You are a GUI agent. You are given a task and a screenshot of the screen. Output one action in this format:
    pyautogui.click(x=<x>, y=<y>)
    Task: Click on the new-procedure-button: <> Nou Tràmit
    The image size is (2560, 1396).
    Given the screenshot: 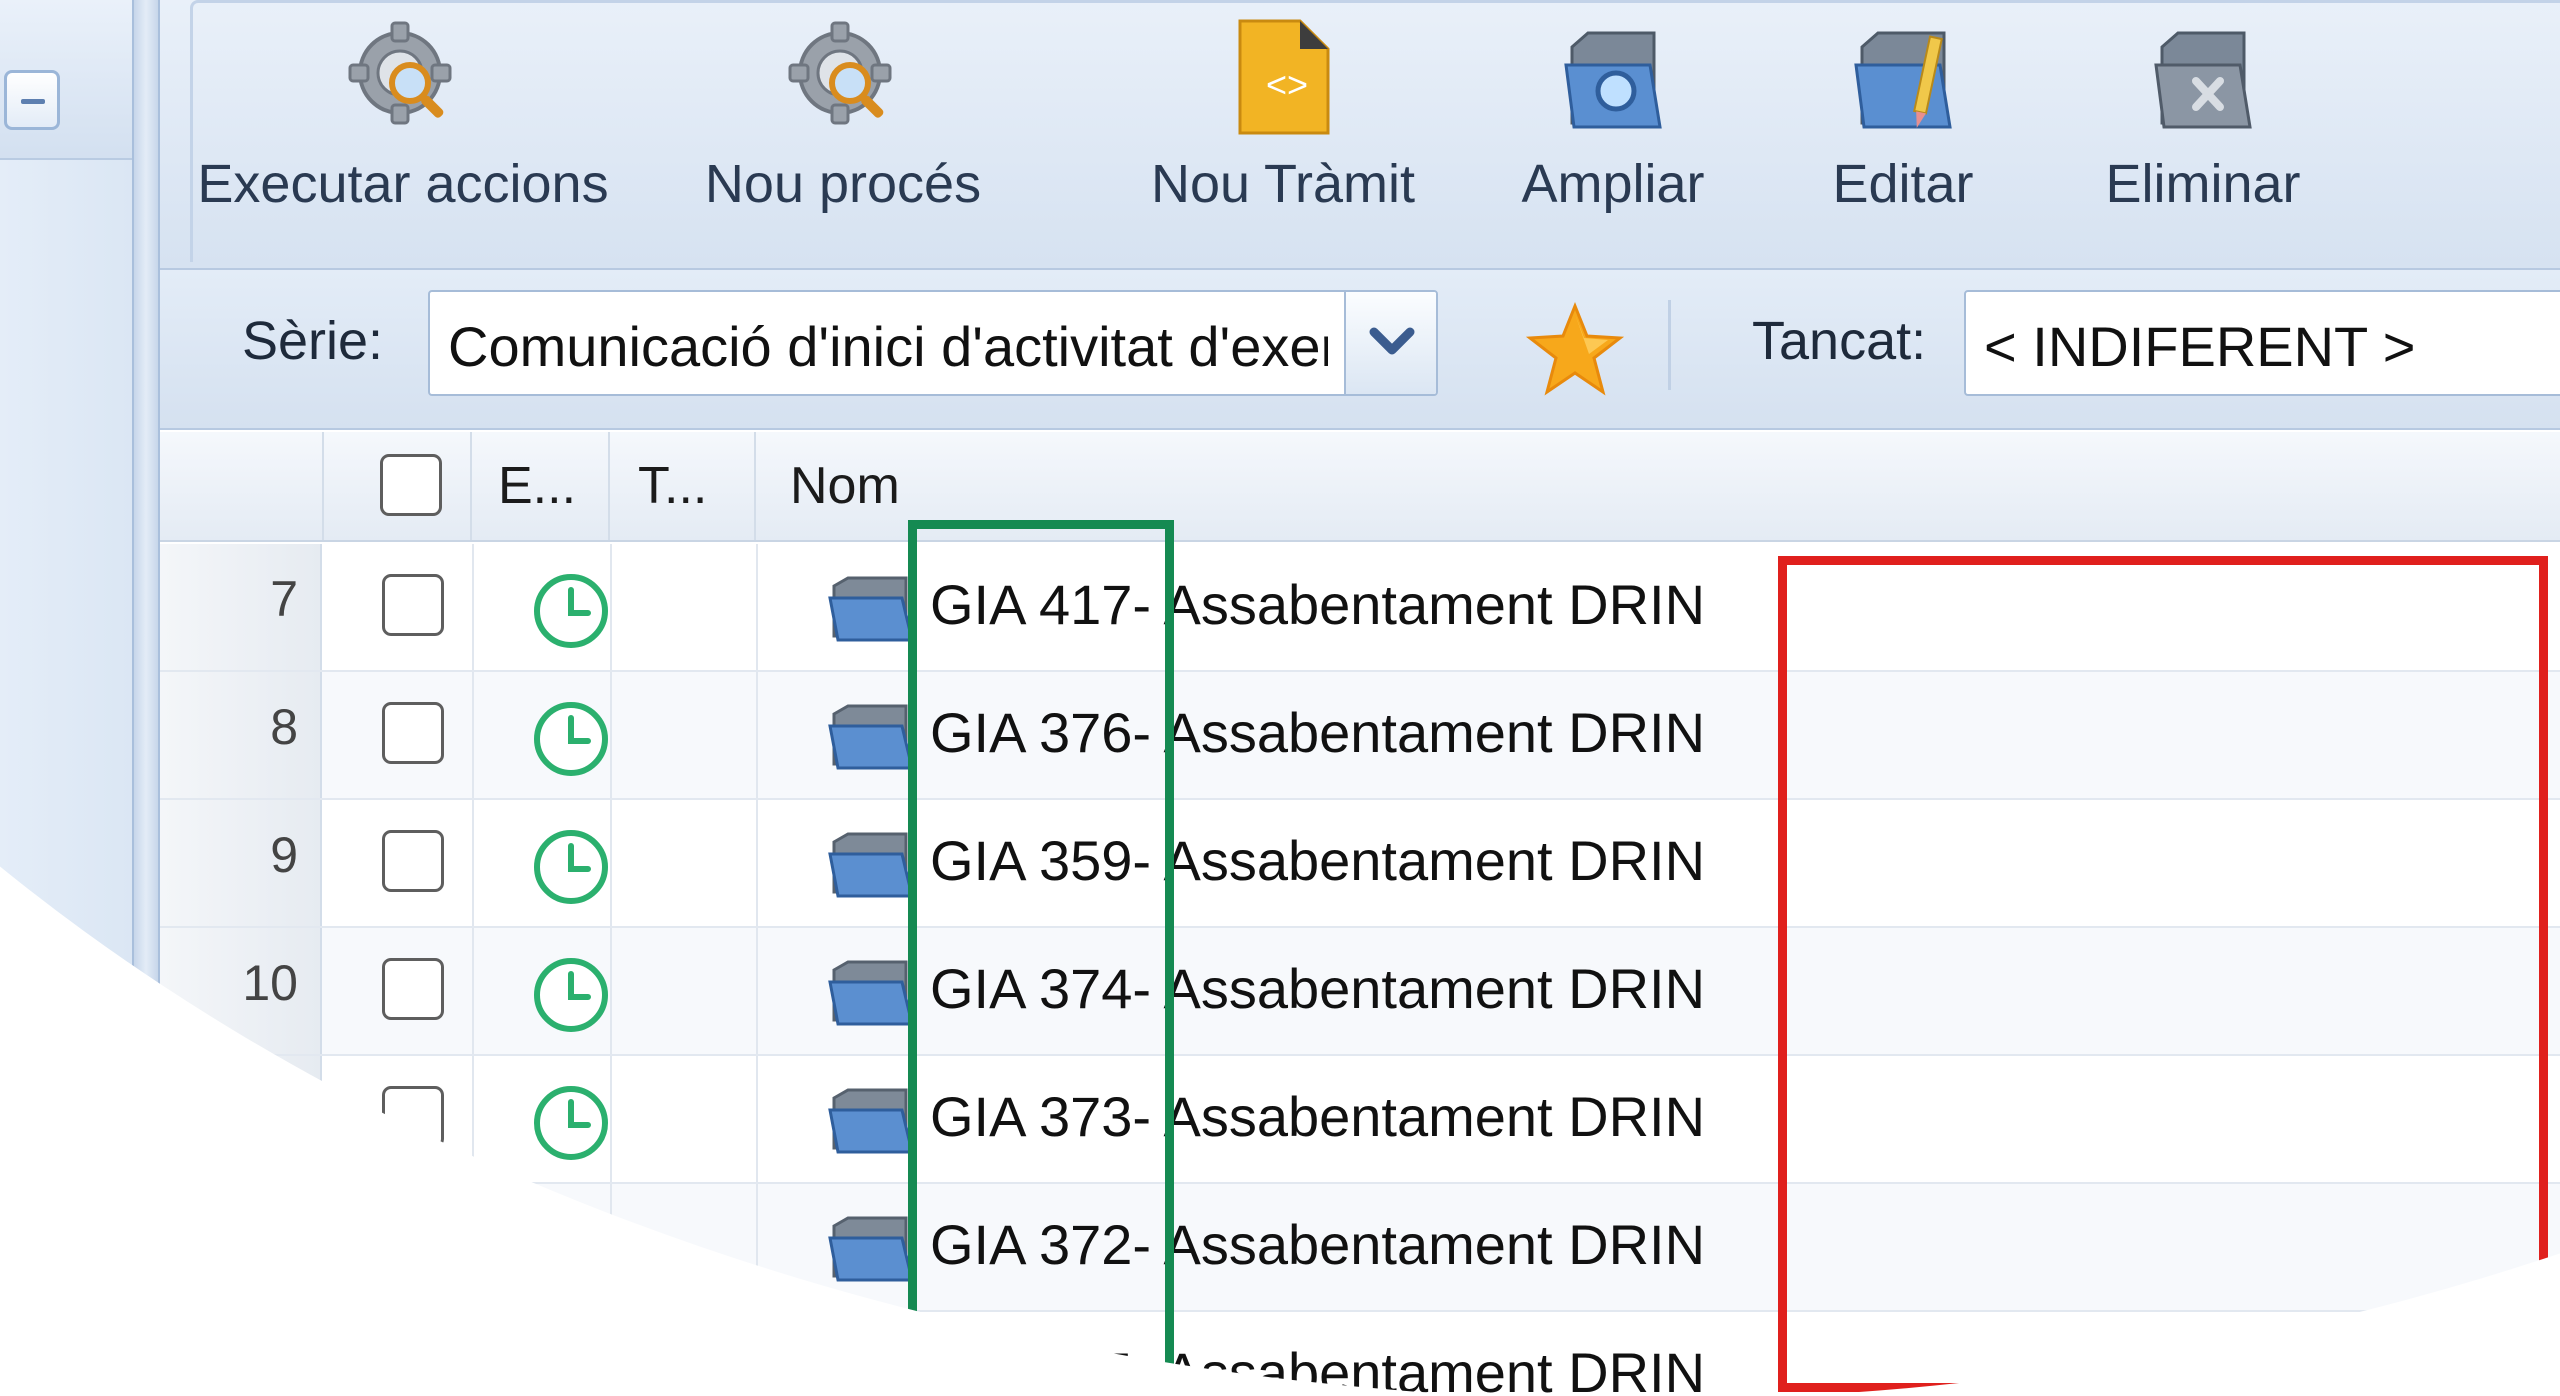 What is the action you would take?
    pyautogui.click(x=1283, y=117)
    